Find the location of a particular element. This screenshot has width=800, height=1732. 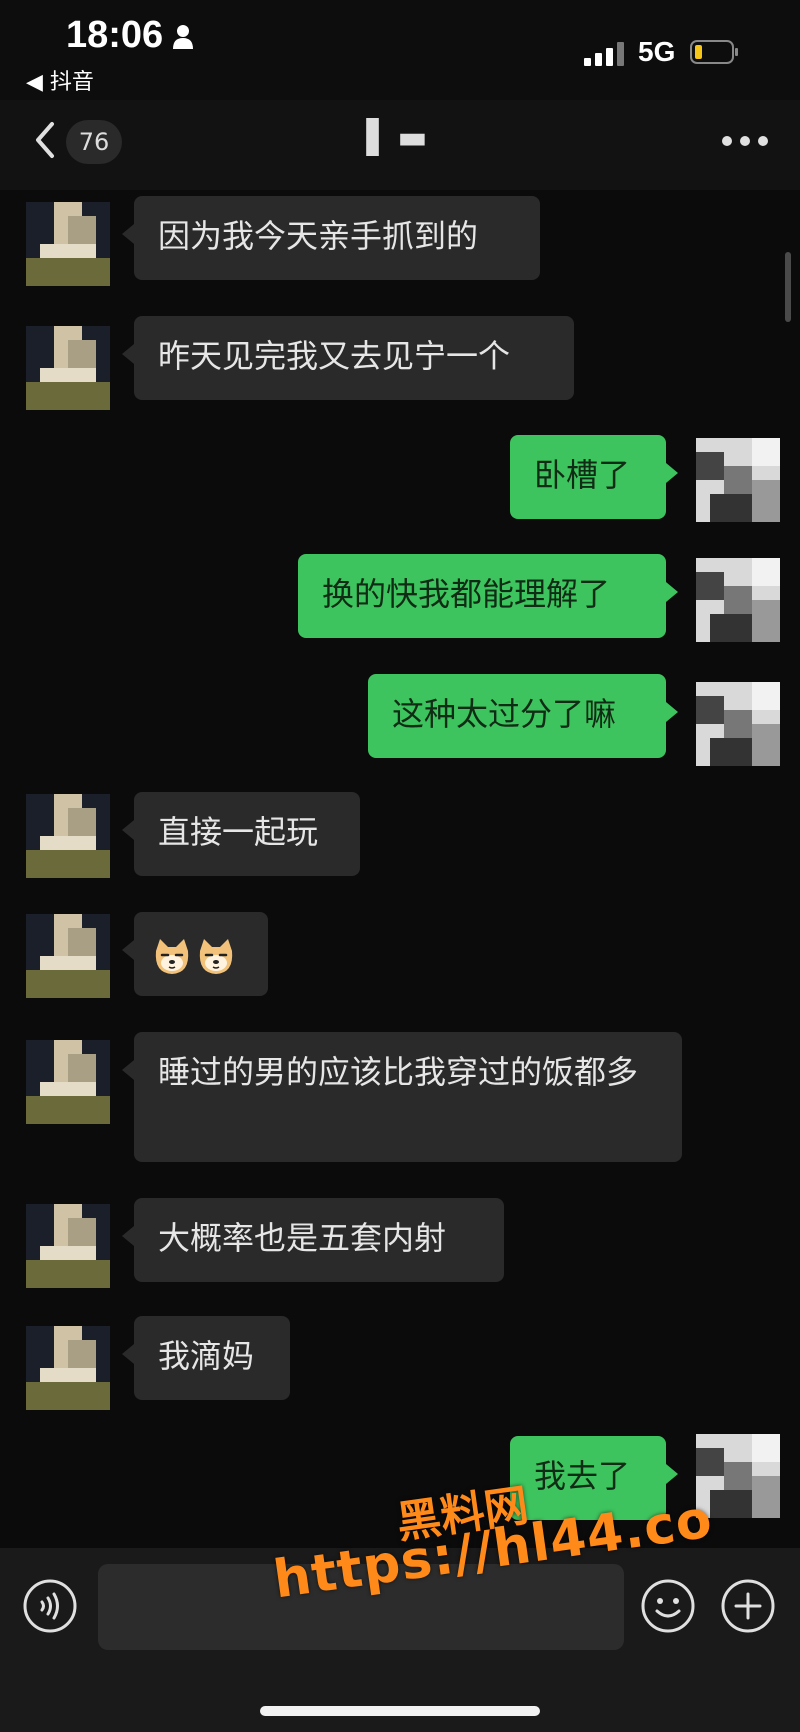

chat-header: 76 ▌▬ is located at coordinates (400, 145).